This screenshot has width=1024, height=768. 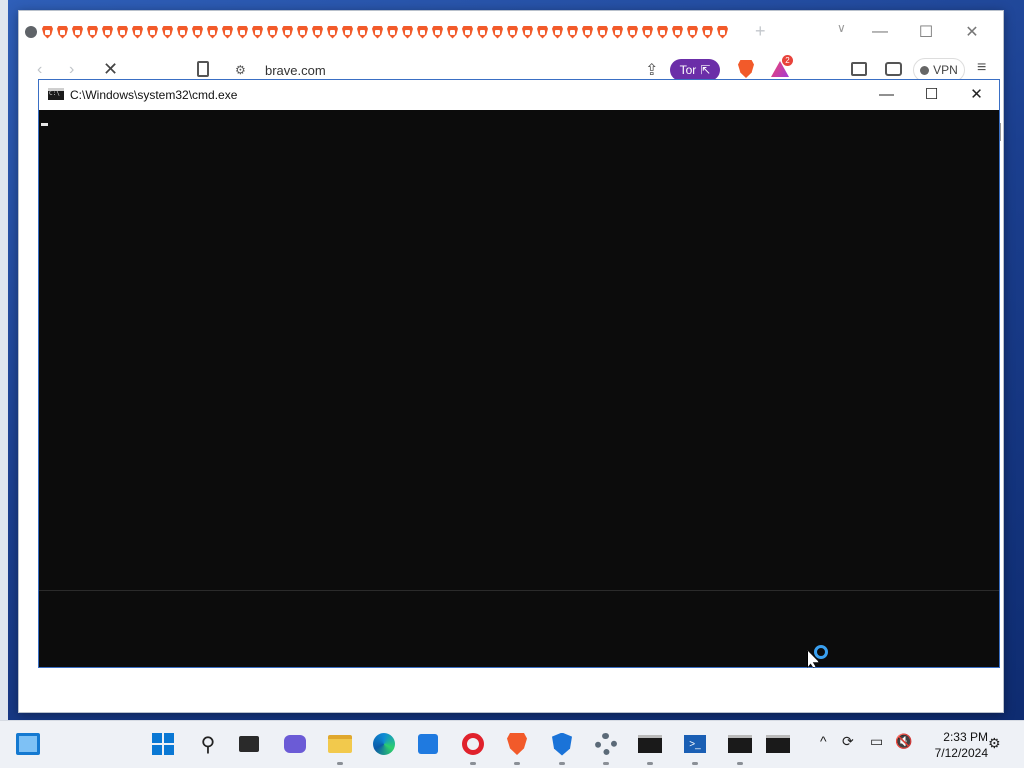 I want to click on show-hidden-icons-chevron-icon: ^, so click(x=823, y=741).